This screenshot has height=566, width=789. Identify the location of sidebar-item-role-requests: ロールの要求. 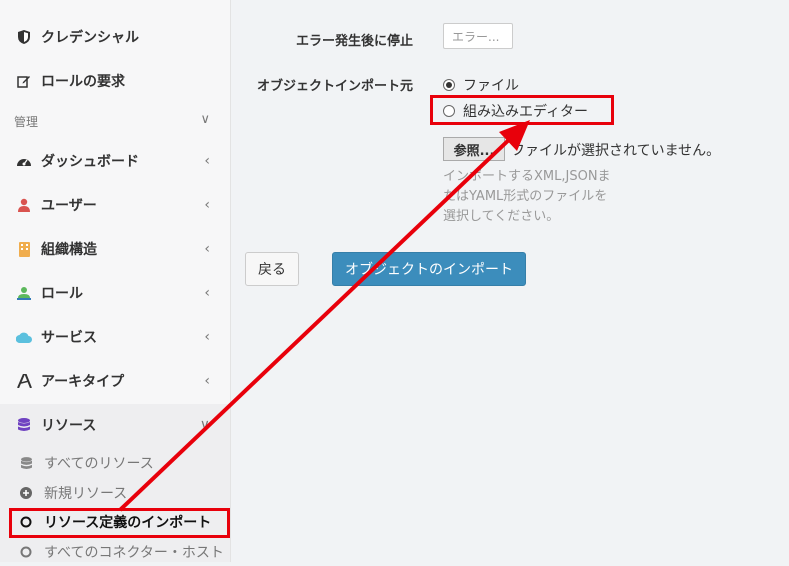
(115, 81).